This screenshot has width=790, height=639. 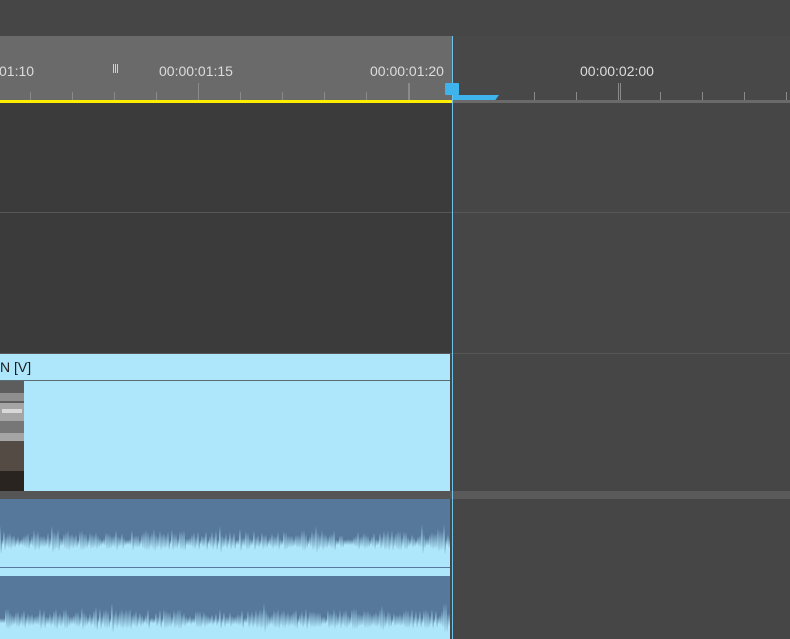 I want to click on video-track-3-empty, so click(x=621, y=157).